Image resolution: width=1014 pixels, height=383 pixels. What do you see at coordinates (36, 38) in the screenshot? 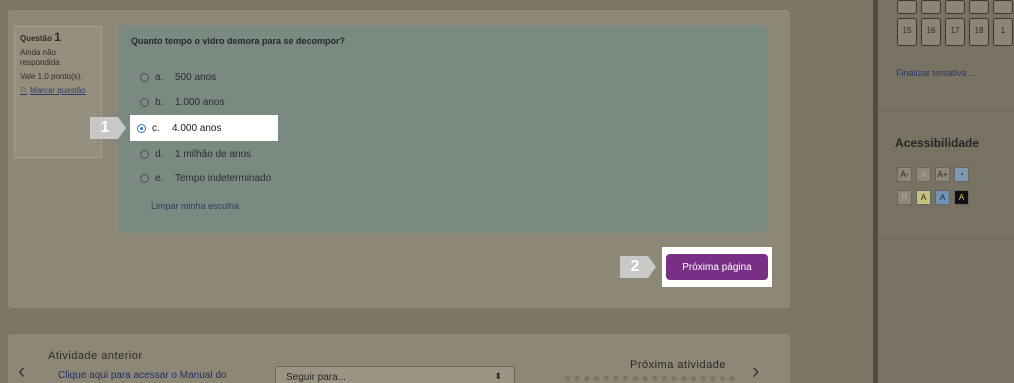
I see `question-label: Questão` at bounding box center [36, 38].